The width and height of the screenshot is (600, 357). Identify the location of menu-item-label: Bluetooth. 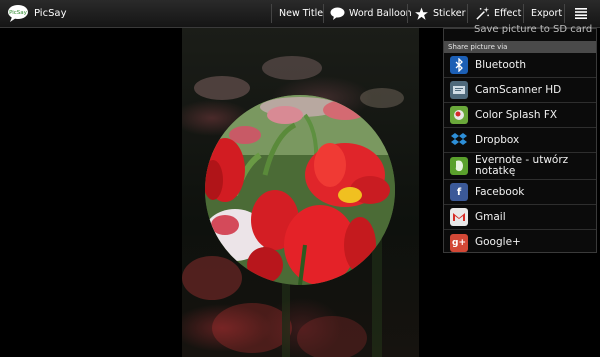
(500, 64).